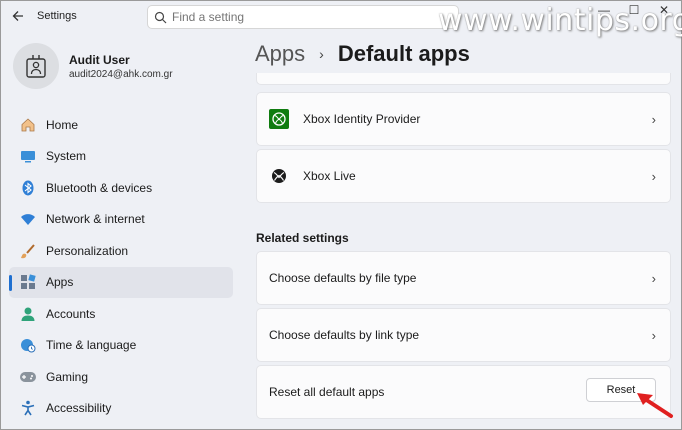 The width and height of the screenshot is (682, 430). What do you see at coordinates (121, 377) in the screenshot?
I see `sidebar-item-gaming: Gaming` at bounding box center [121, 377].